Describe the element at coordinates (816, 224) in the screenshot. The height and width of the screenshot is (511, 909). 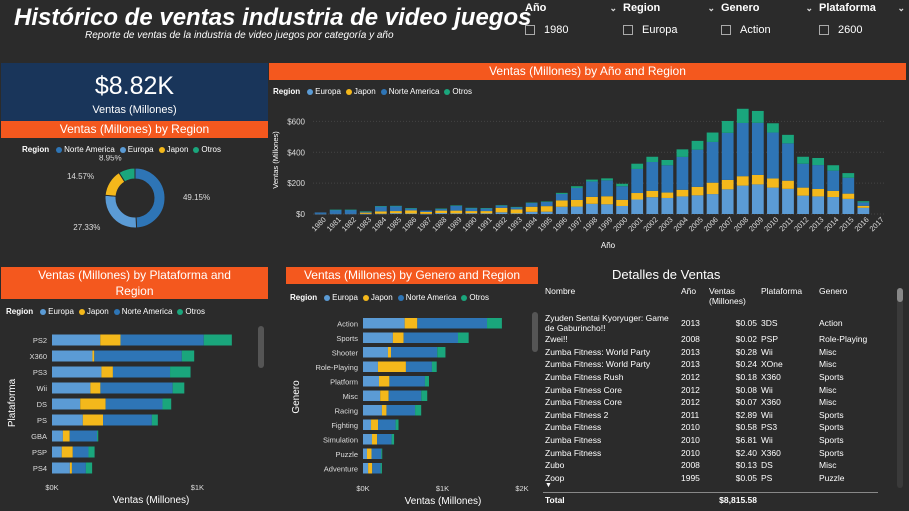
I see `x-tick-label: 2013` at that location.